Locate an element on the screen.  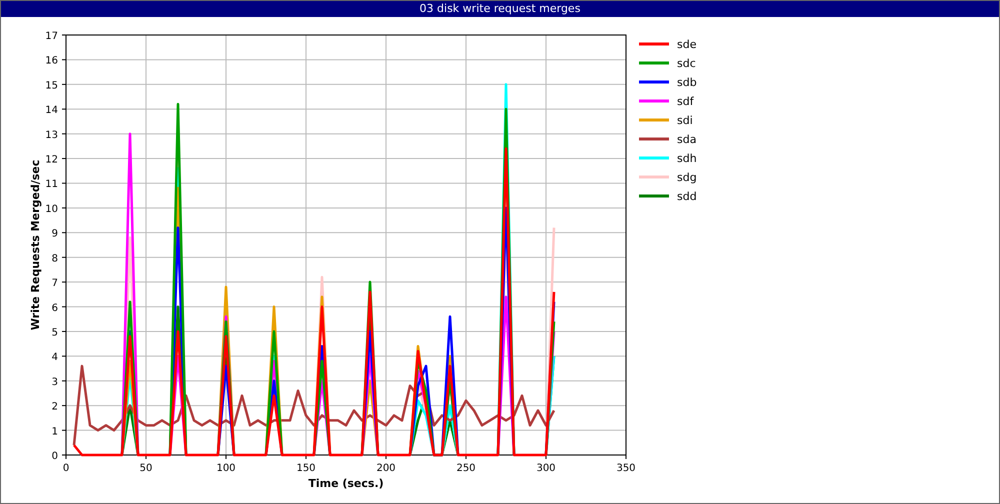
axis-tick-label: 200 is located at coordinates (386, 468).